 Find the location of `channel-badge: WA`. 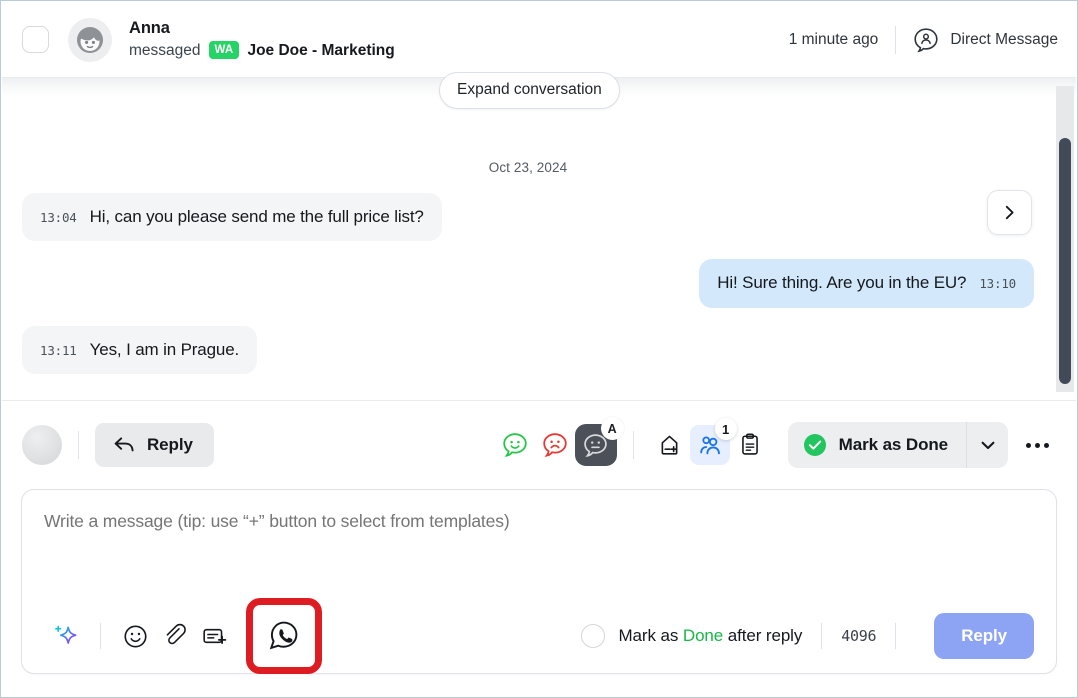

channel-badge: WA is located at coordinates (224, 50).